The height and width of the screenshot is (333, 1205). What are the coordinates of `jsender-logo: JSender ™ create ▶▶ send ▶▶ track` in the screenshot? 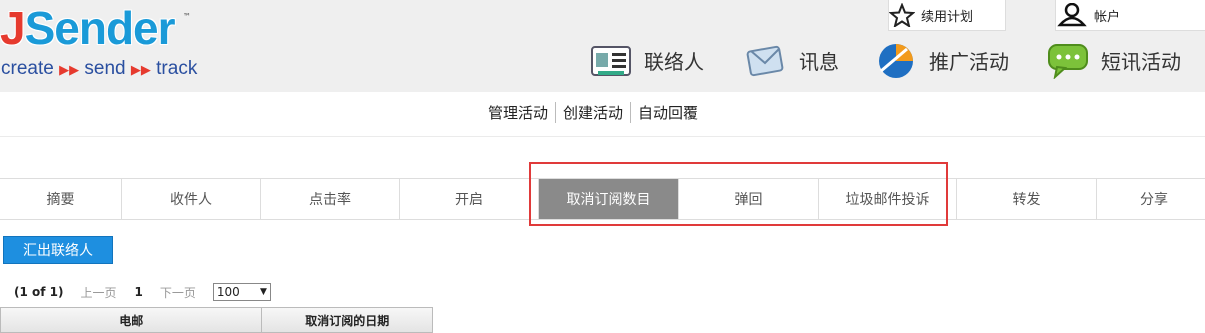 It's located at (98, 40).